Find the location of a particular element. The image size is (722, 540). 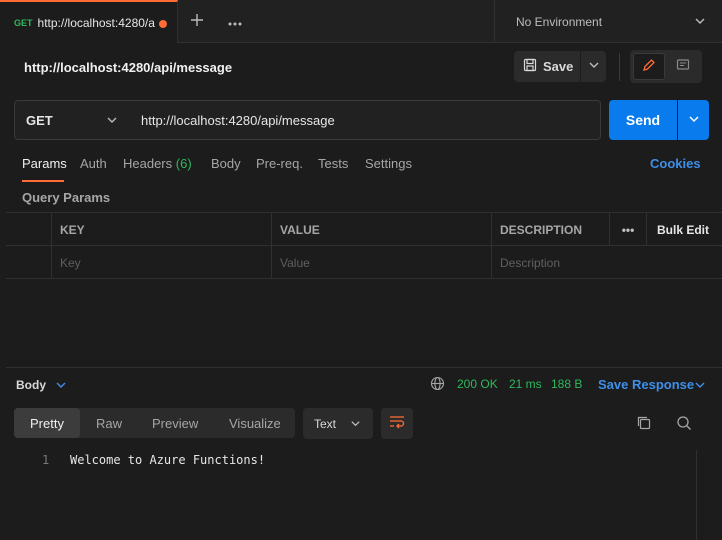

format-pretty: Pretty is located at coordinates (47, 423).